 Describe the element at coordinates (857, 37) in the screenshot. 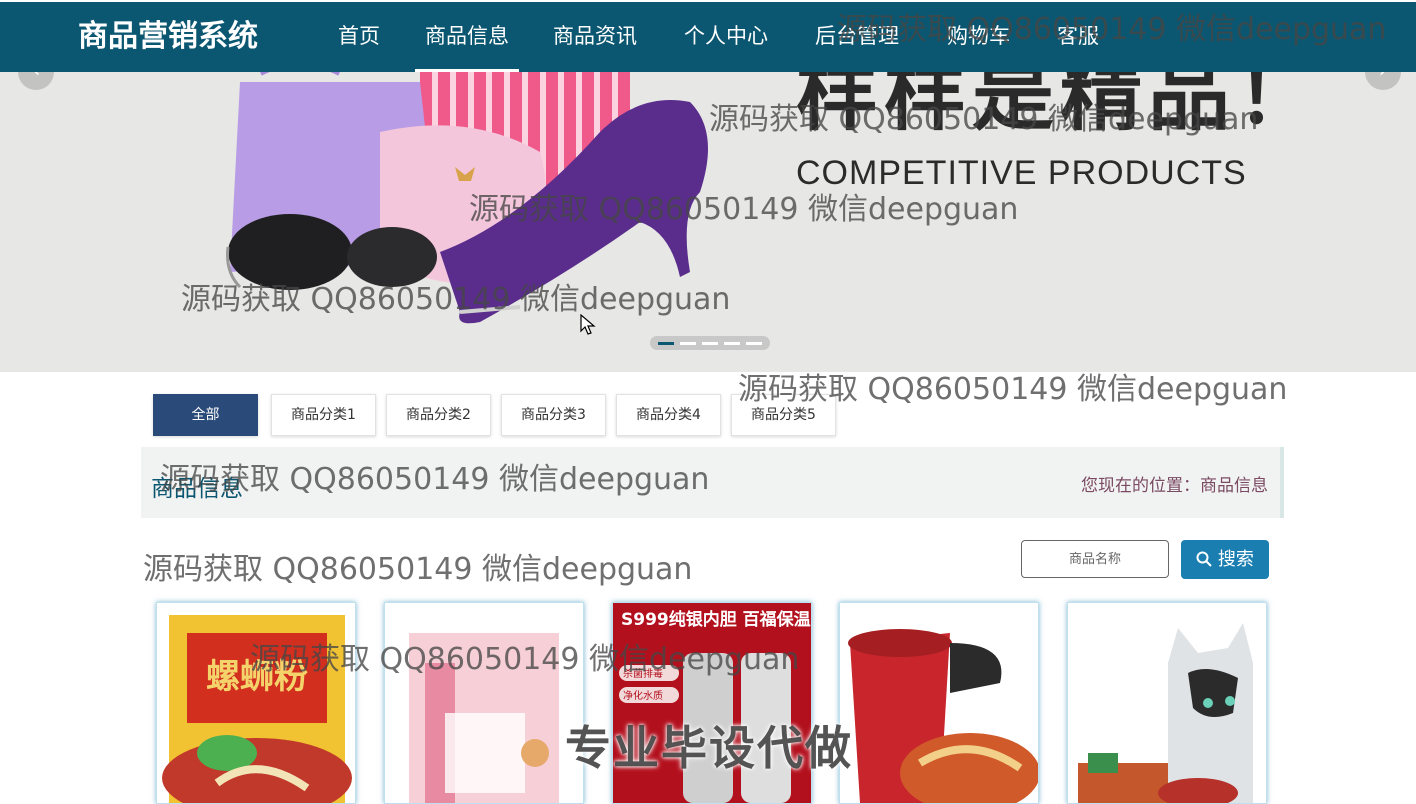

I see `nav-admin: 后台管理` at that location.